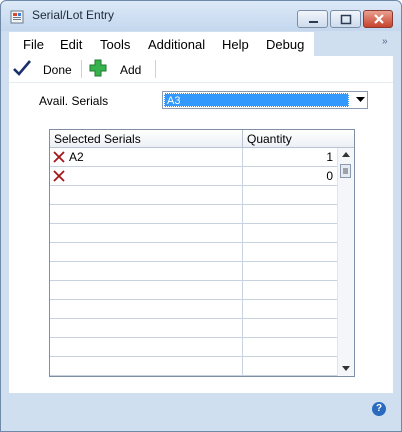 The height and width of the screenshot is (432, 402). I want to click on quantity-cell: 1, so click(329, 157).